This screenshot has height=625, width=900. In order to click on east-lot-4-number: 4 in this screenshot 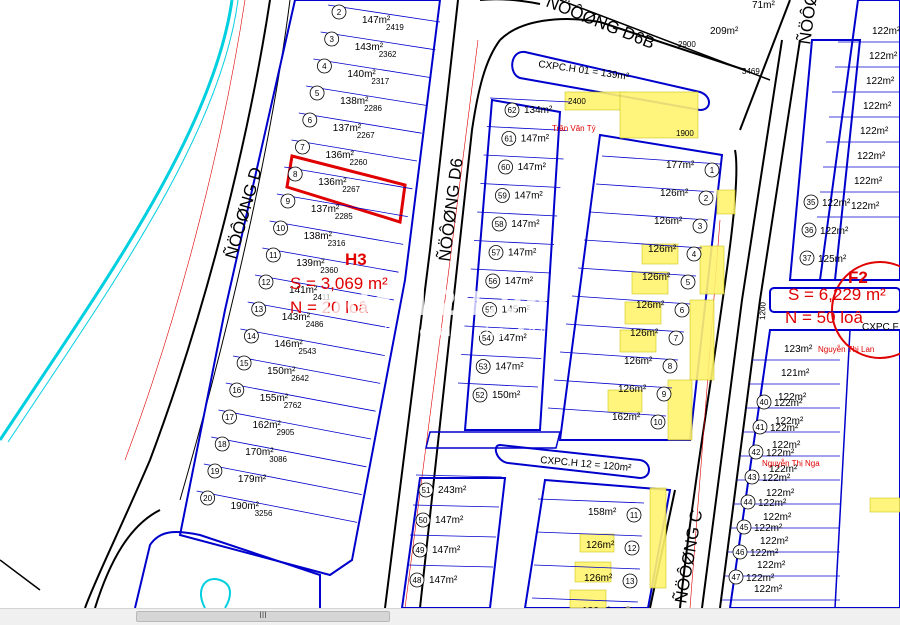, I will do `click(694, 254)`.